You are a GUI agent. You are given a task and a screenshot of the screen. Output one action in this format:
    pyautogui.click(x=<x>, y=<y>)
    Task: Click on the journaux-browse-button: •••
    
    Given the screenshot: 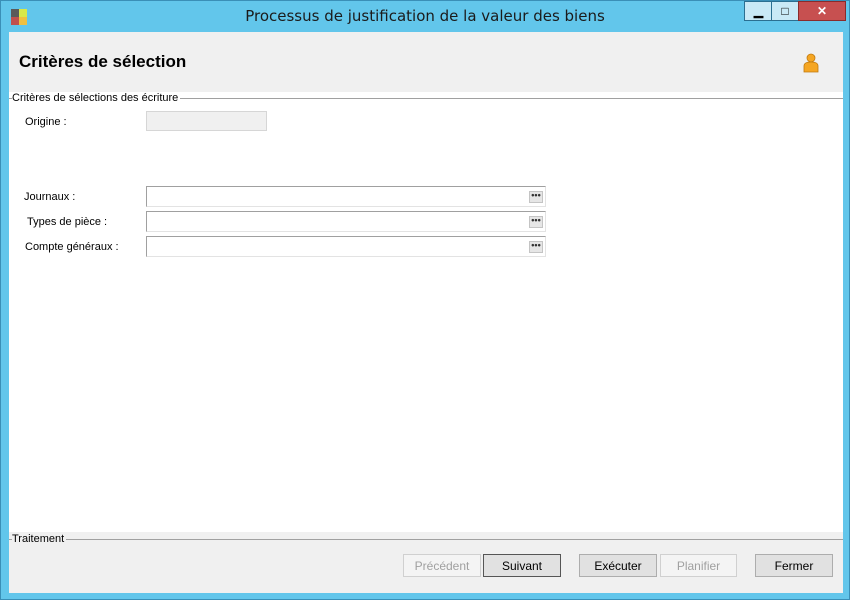 What is the action you would take?
    pyautogui.click(x=536, y=197)
    